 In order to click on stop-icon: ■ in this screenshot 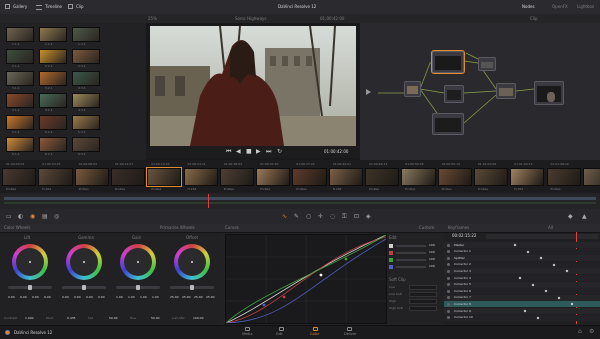, I will do `click(249, 152)`.